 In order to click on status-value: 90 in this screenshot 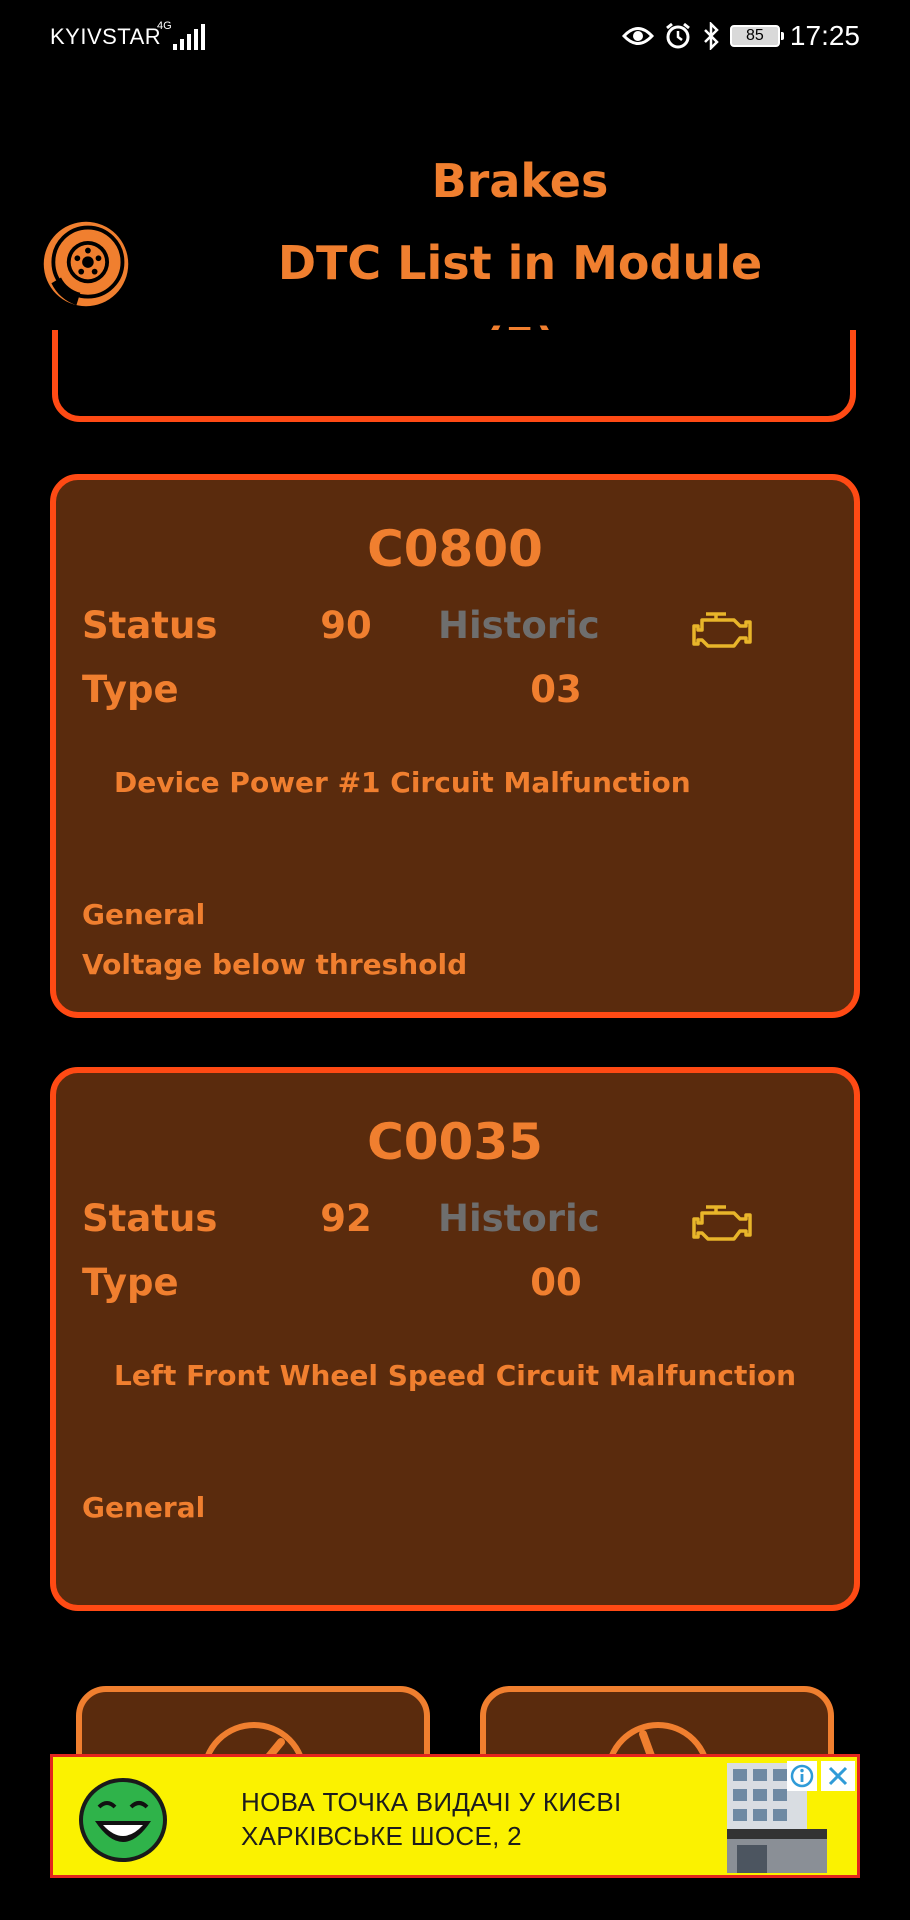, I will do `click(346, 625)`.